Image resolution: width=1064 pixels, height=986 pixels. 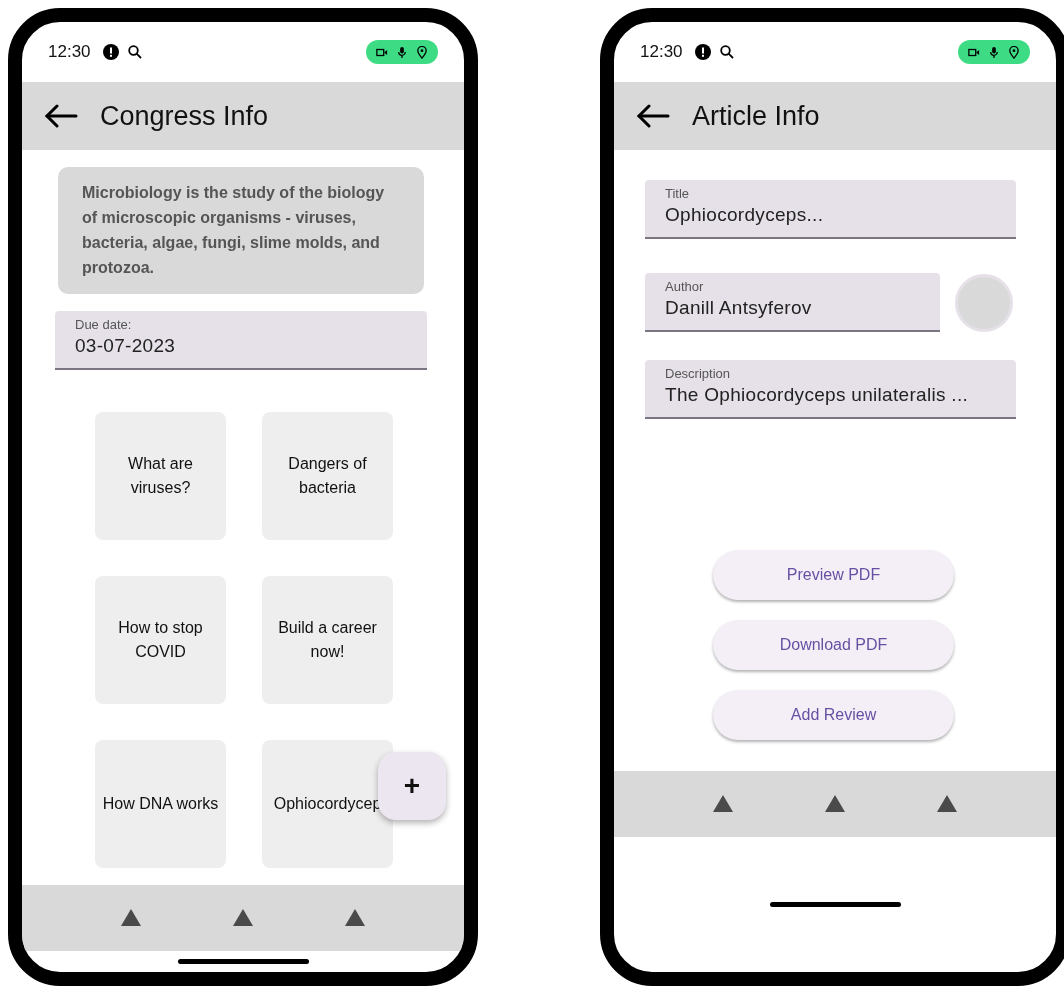 I want to click on topic-card: Dangers of bacteria, so click(x=327, y=476).